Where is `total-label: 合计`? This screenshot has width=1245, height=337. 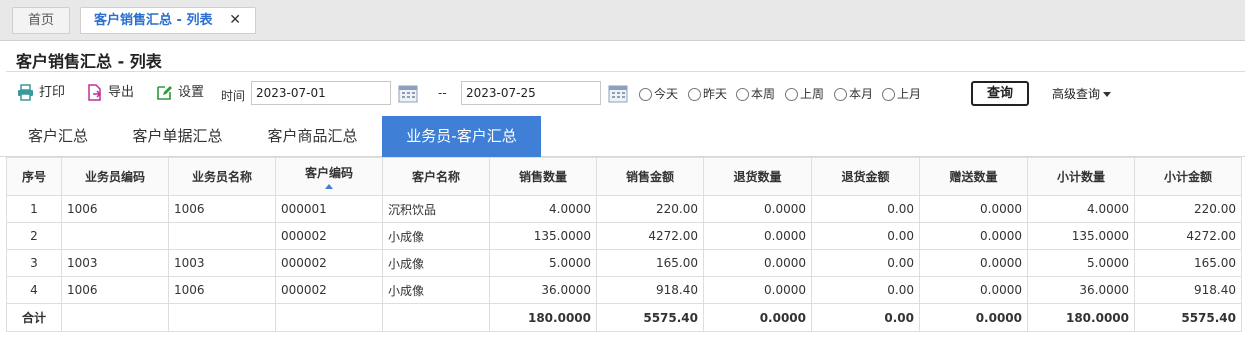
total-label: 合计 is located at coordinates (34, 317).